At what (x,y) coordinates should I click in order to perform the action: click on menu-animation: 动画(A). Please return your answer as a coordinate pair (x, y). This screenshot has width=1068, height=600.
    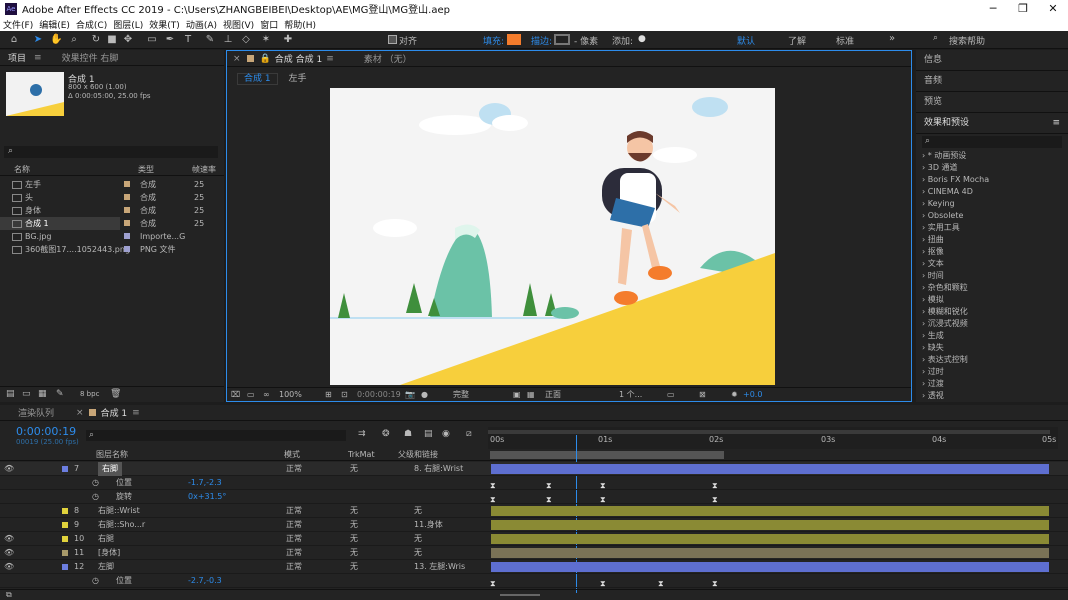
    Looking at the image, I should click on (201, 24).